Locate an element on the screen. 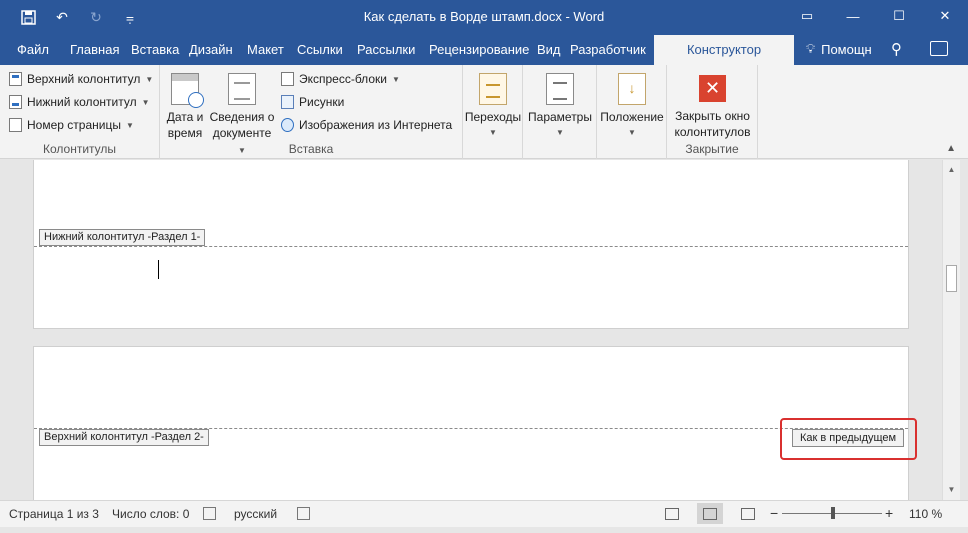 The width and height of the screenshot is (968, 533). footer-button-label: Нижний колонтитул is located at coordinates (82, 102).